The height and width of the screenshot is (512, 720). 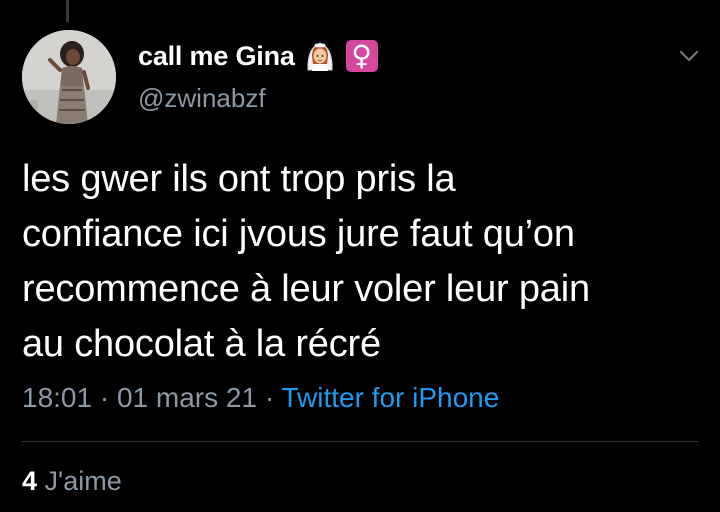 What do you see at coordinates (67, 11) in the screenshot?
I see `thread-connector-line` at bounding box center [67, 11].